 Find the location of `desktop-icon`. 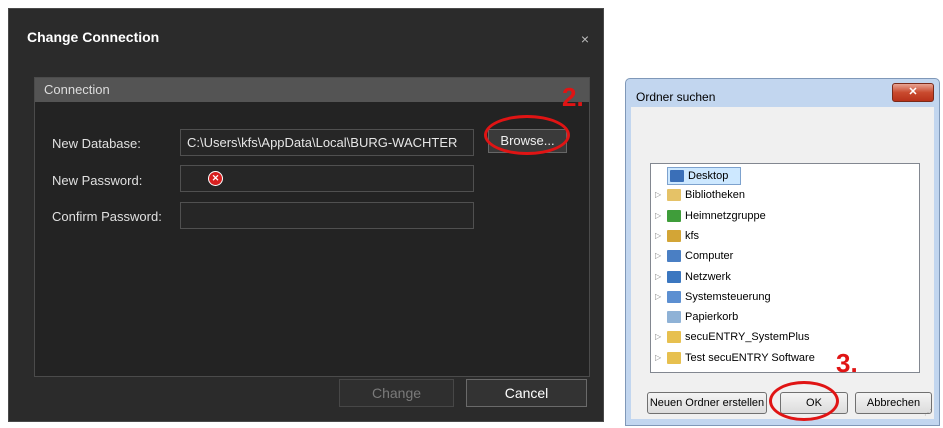

desktop-icon is located at coordinates (677, 176).